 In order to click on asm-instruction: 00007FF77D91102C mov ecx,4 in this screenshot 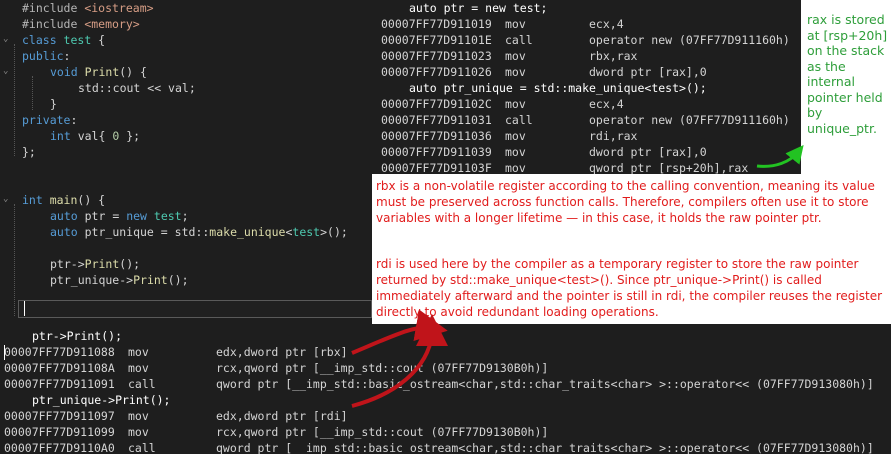, I will do `click(587, 104)`.